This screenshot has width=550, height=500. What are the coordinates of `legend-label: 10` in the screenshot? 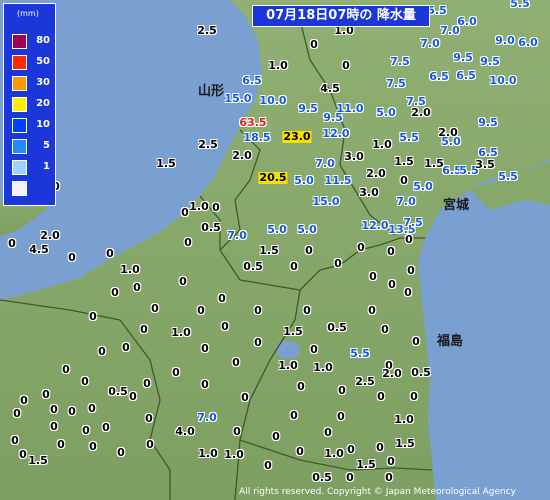 It's located at (43, 124).